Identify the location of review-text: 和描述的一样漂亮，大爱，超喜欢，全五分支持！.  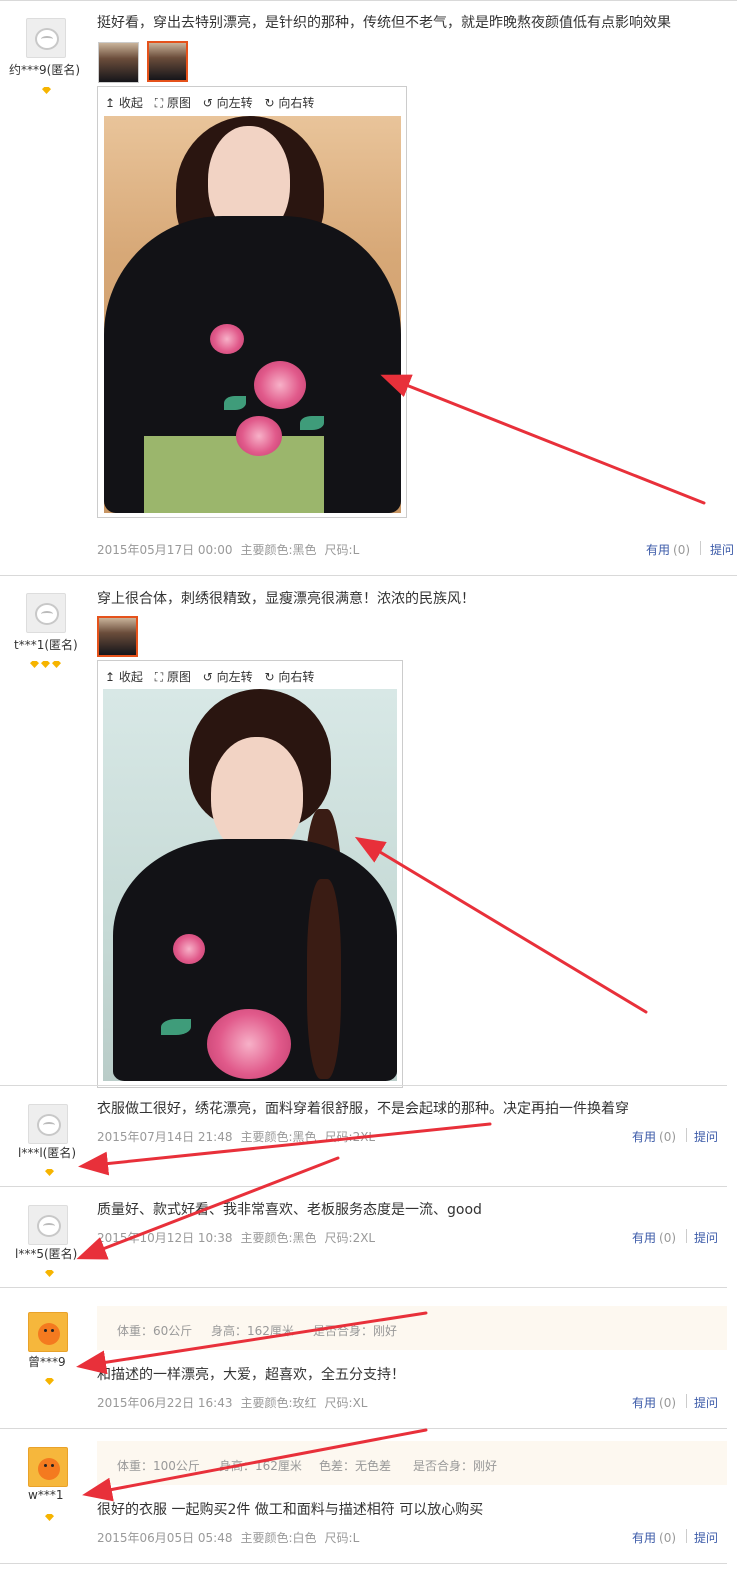
(251, 1375).